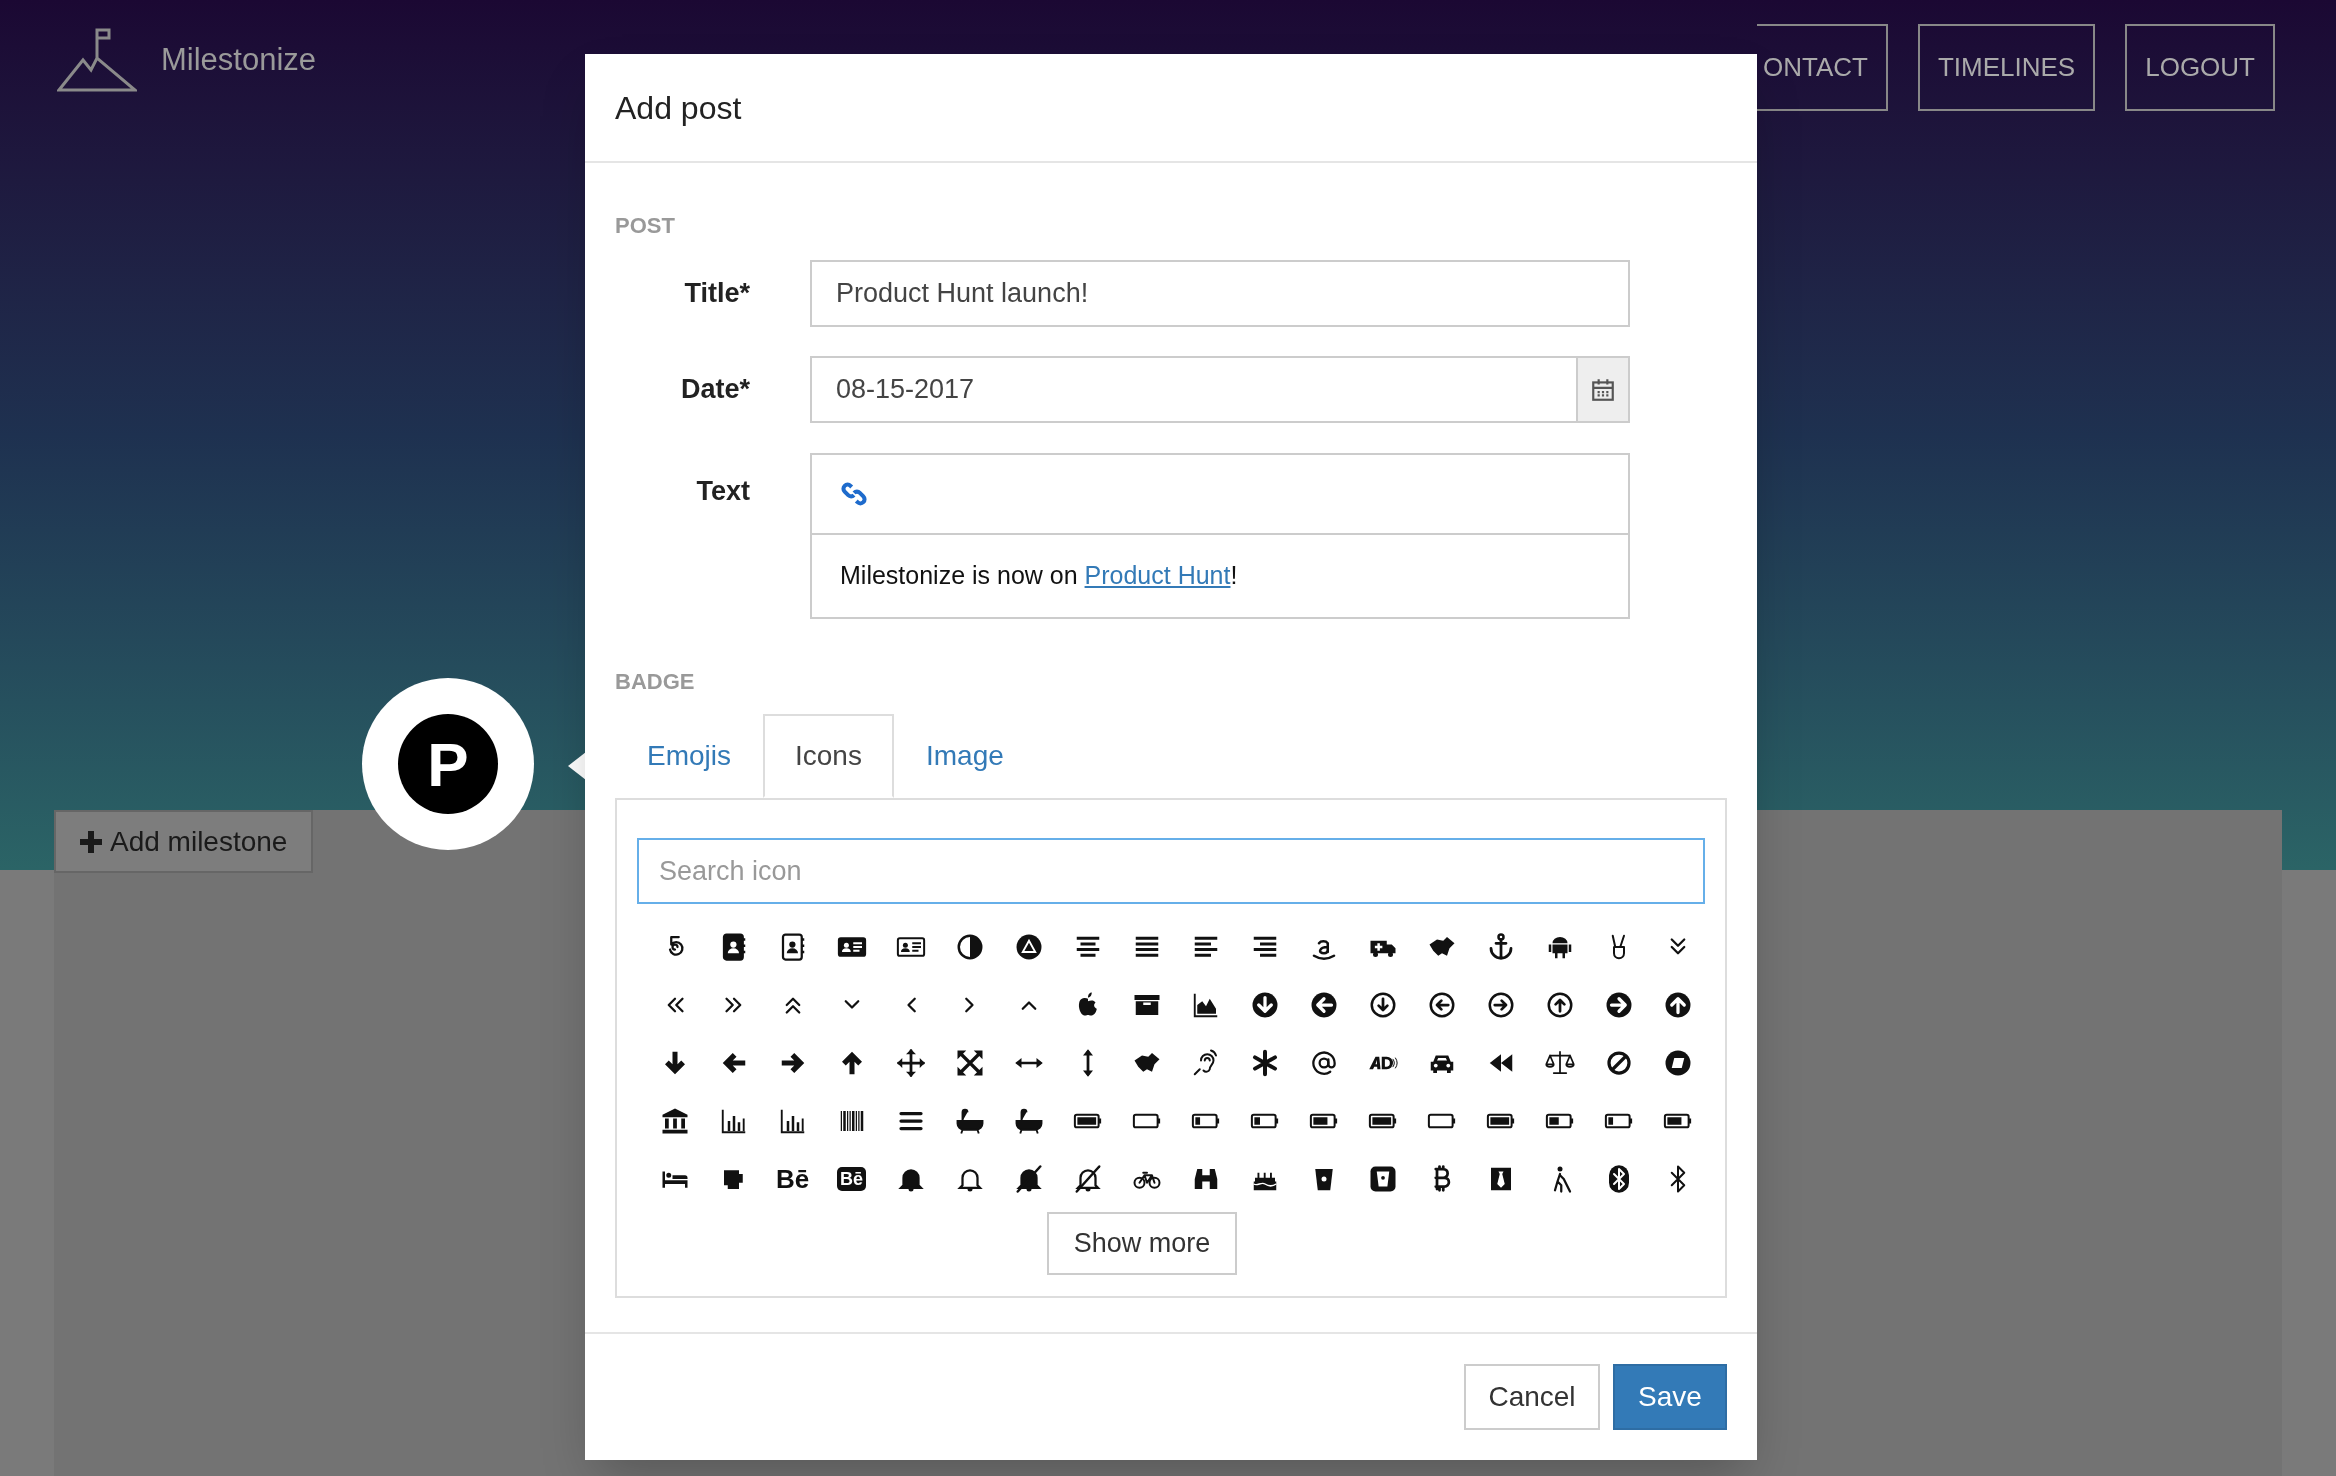 Image resolution: width=2336 pixels, height=1476 pixels. Describe the element at coordinates (910, 1063) in the screenshot. I see `move-arrows-icon` at that location.